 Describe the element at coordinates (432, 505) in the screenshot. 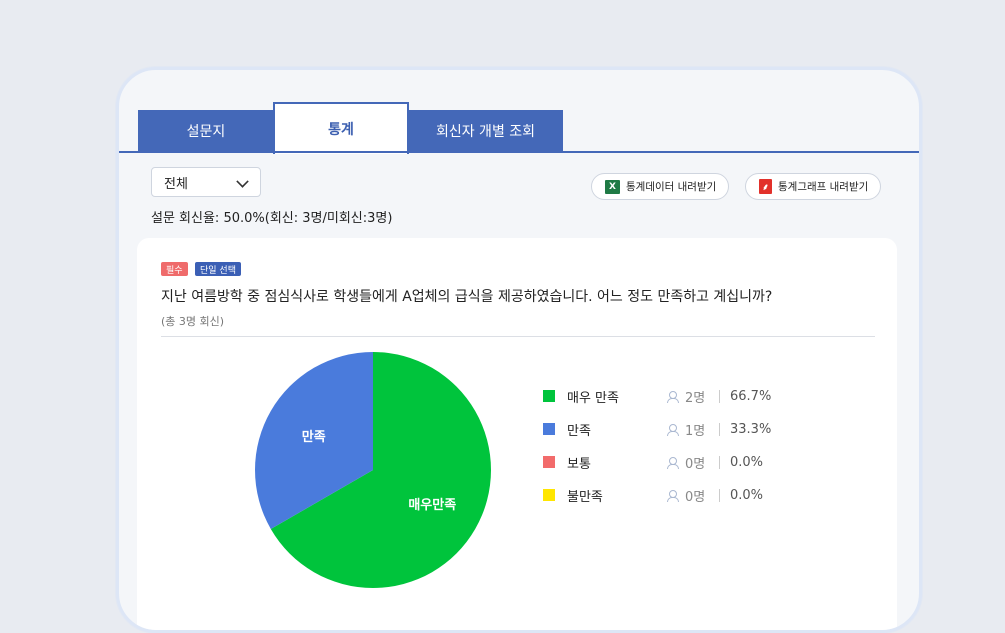

I see `pie-label-0: 매우만족` at that location.